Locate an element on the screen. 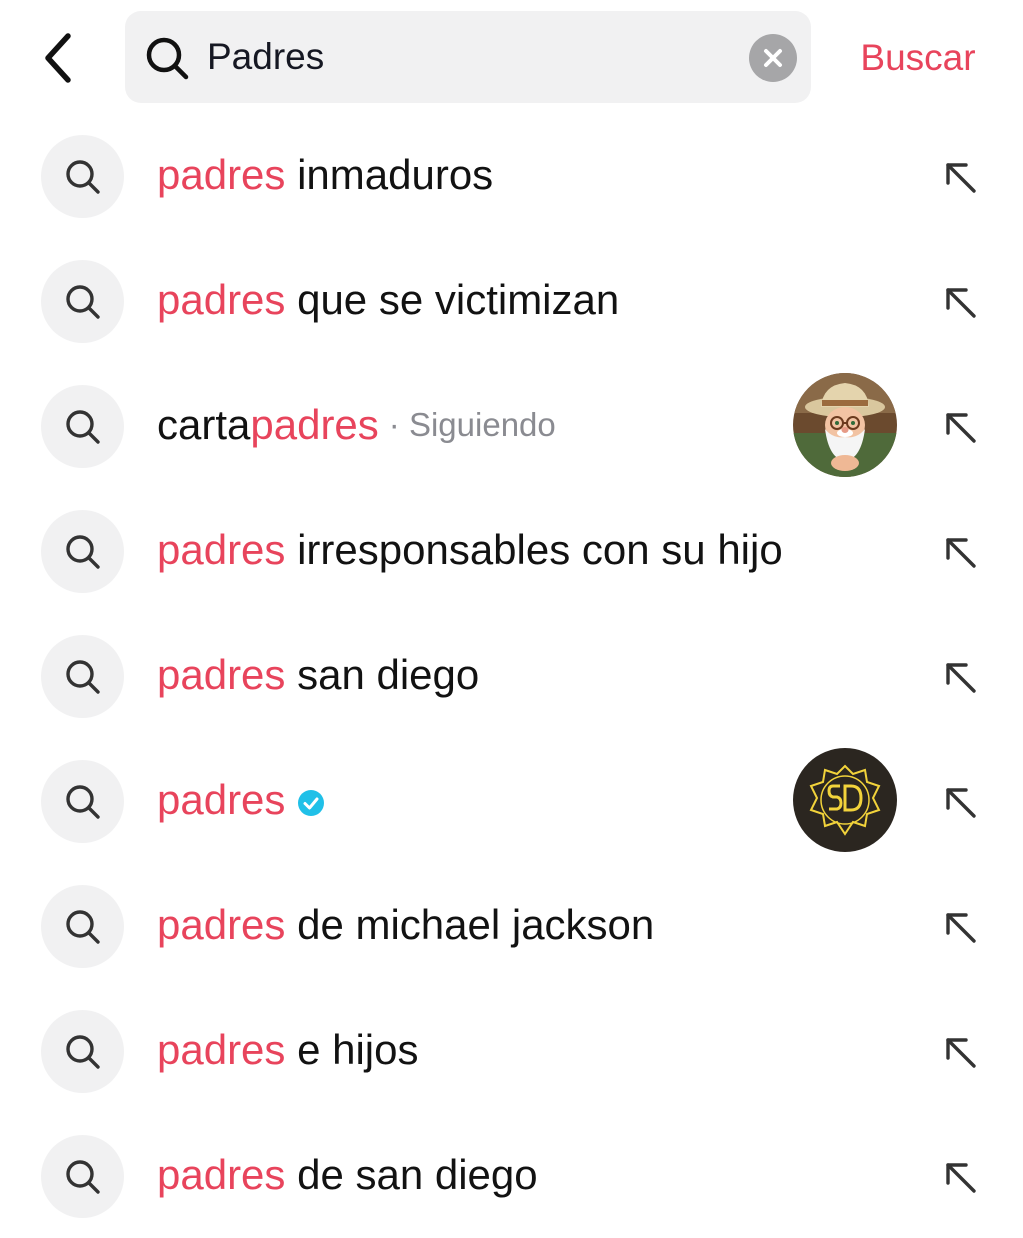 The height and width of the screenshot is (1238, 1023). suggestion-item: padres de michael jackson is located at coordinates (511, 925).